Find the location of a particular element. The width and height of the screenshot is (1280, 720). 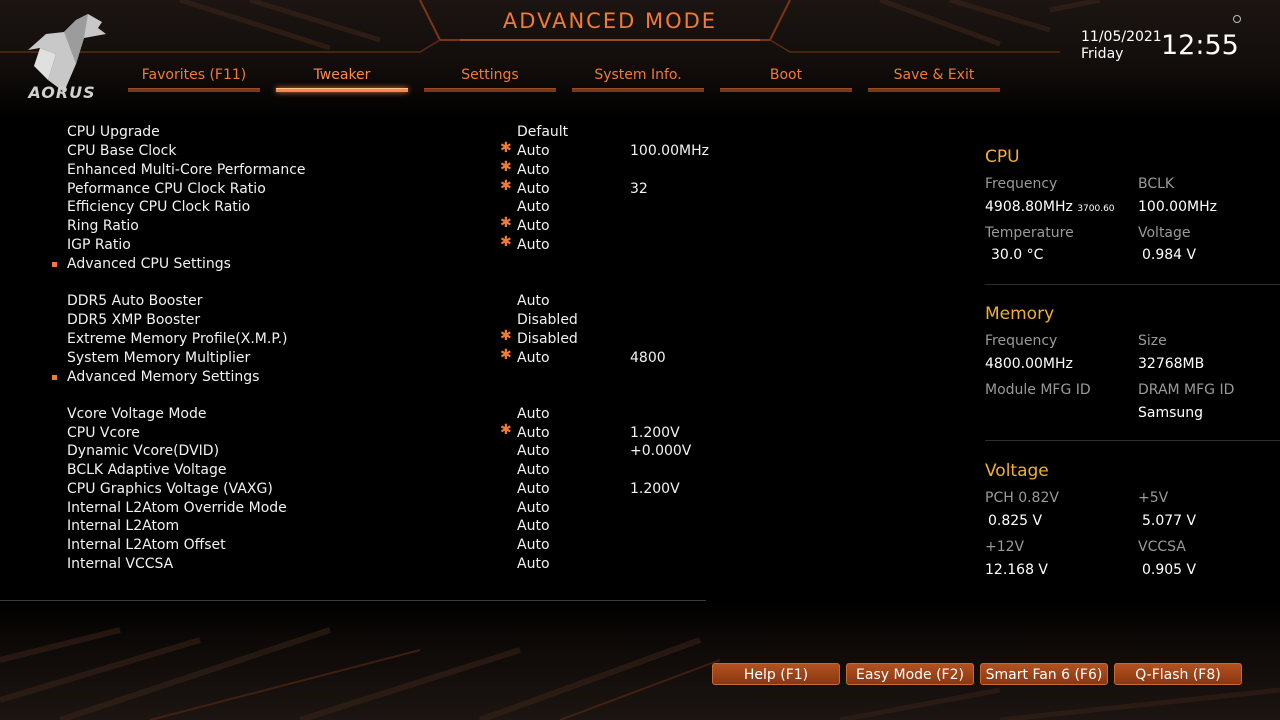

setting-ddr5-xmp-booster: DDR5 XMP Booster Disabled is located at coordinates (360, 320).